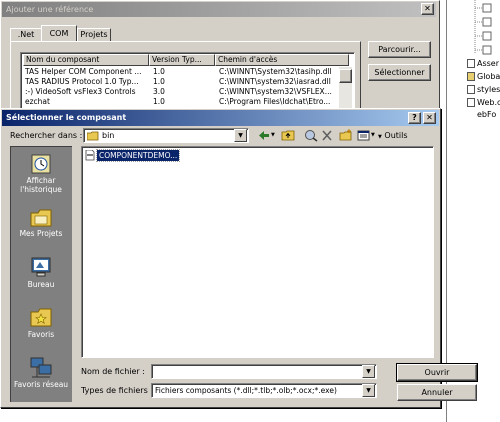 The image size is (500, 422). I want to click on column-header-path: Chemin d'accès, so click(282, 60).